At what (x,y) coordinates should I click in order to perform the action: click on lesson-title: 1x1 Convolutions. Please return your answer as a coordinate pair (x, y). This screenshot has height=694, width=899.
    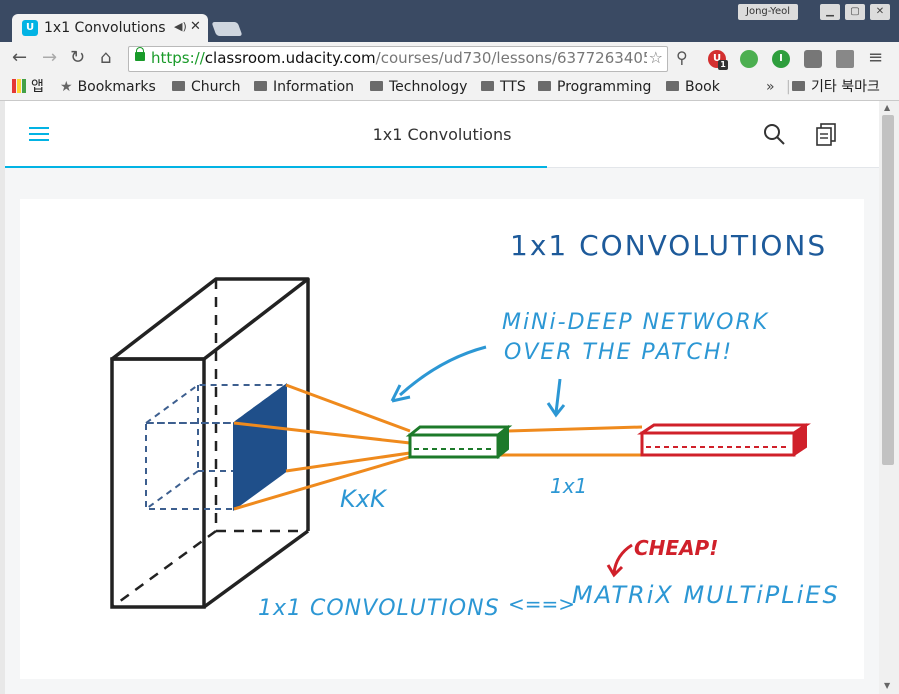
    Looking at the image, I should click on (442, 134).